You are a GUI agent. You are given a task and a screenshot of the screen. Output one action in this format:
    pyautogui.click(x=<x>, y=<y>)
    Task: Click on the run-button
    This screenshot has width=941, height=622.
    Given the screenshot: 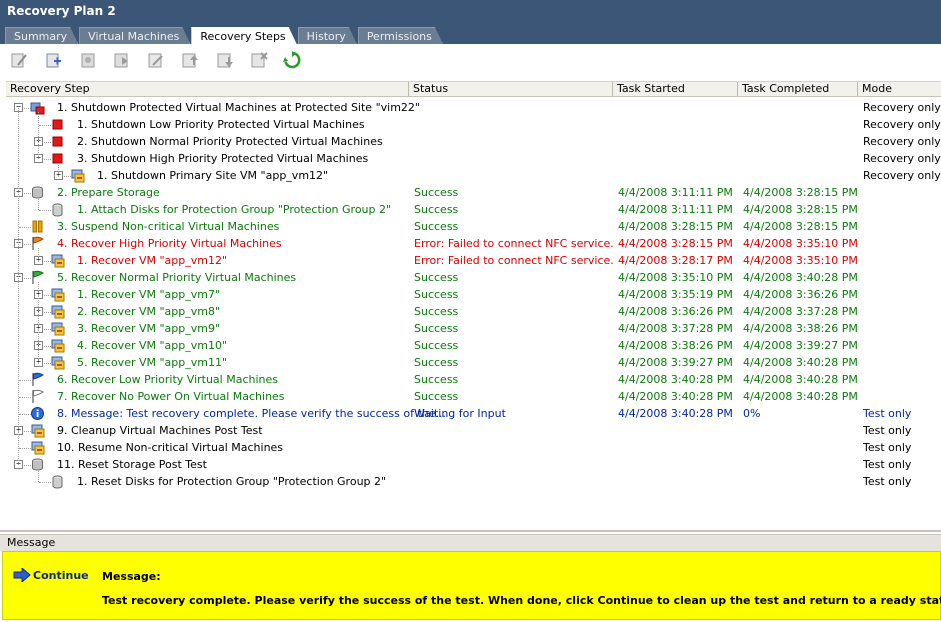 What is the action you would take?
    pyautogui.click(x=122, y=60)
    